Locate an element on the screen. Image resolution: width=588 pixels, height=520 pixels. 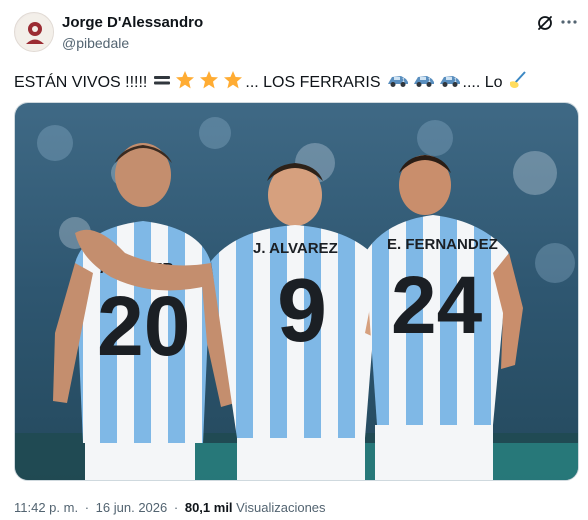
player2-number: 9 is located at coordinates (302, 311).